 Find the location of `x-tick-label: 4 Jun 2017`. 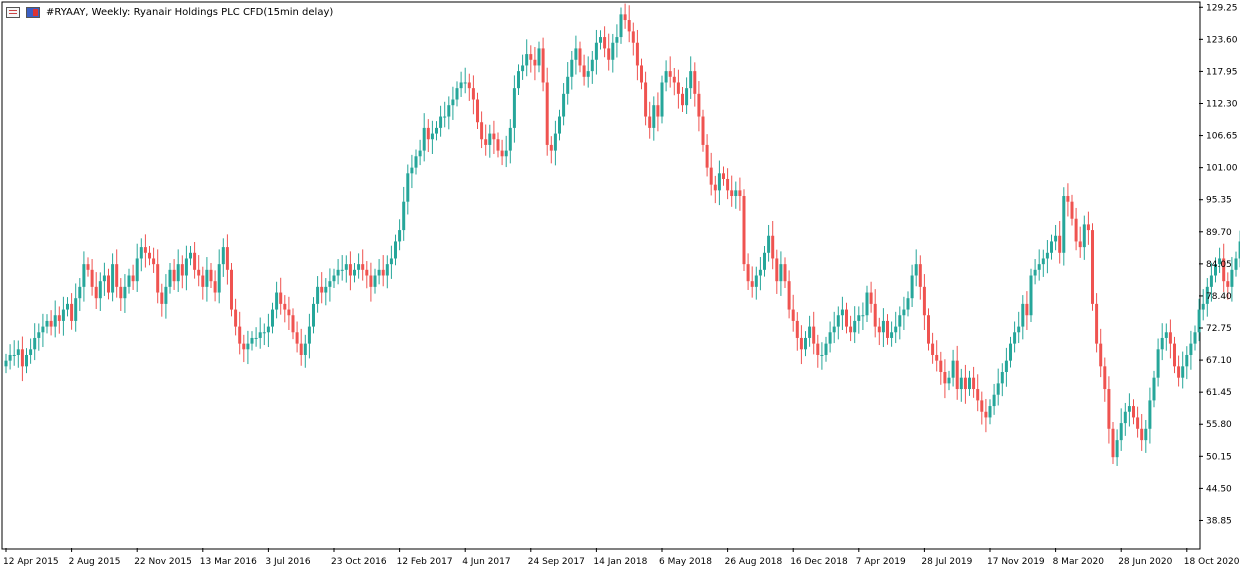

x-tick-label: 4 Jun 2017 is located at coordinates (486, 562).